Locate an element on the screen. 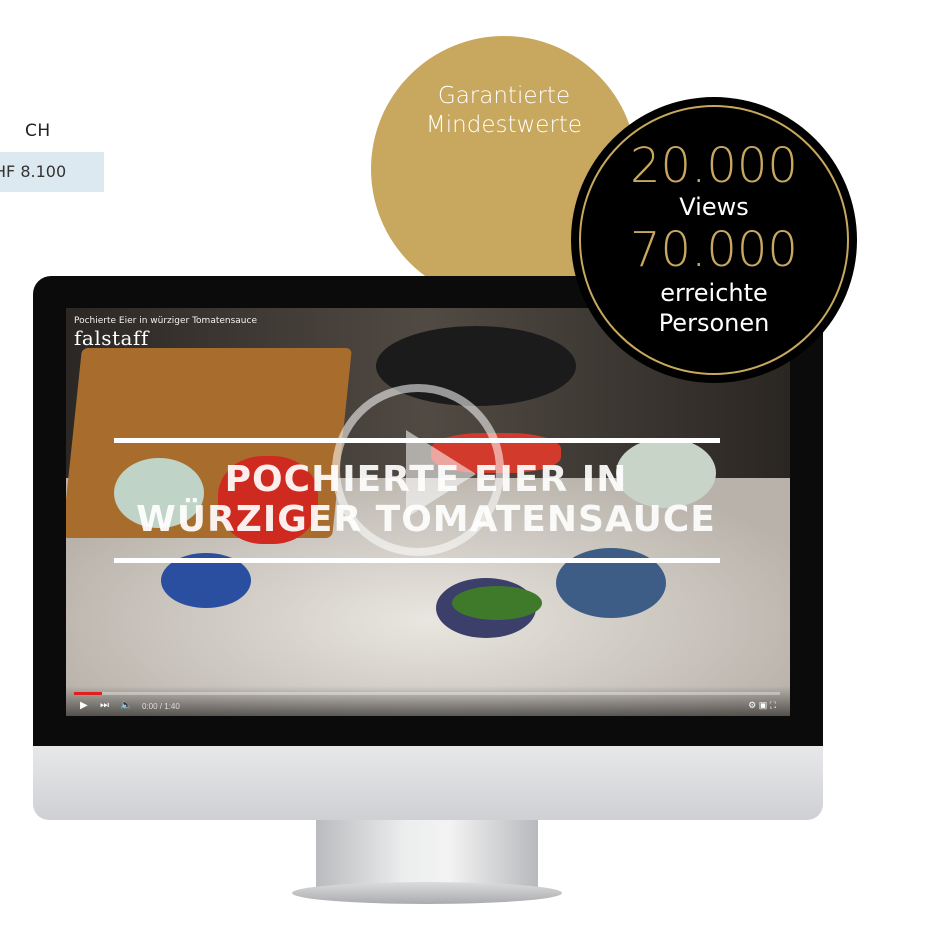 The height and width of the screenshot is (929, 949). player-controls: ▶ ⏭ 🔈 0:00 / 1:40 ⚙ ▣ ⛶ is located at coordinates (428, 701).